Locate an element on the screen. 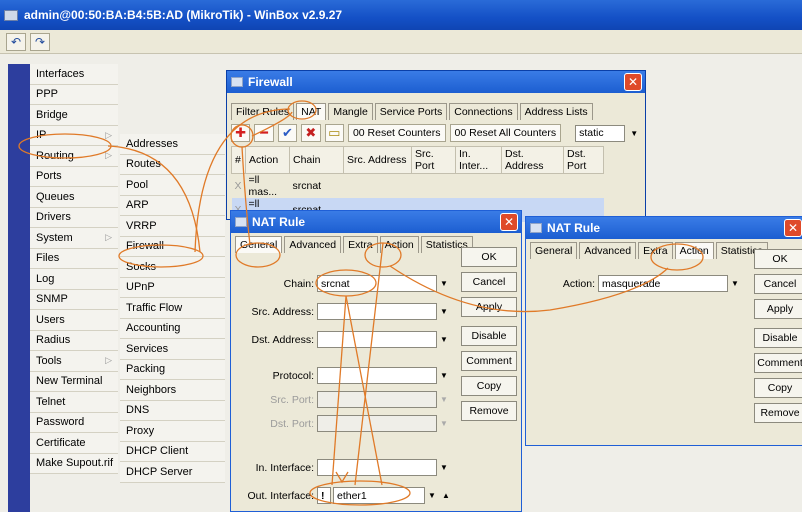 This screenshot has width=802, height=512. submenu-item-addresses: Addresses is located at coordinates (172, 144).